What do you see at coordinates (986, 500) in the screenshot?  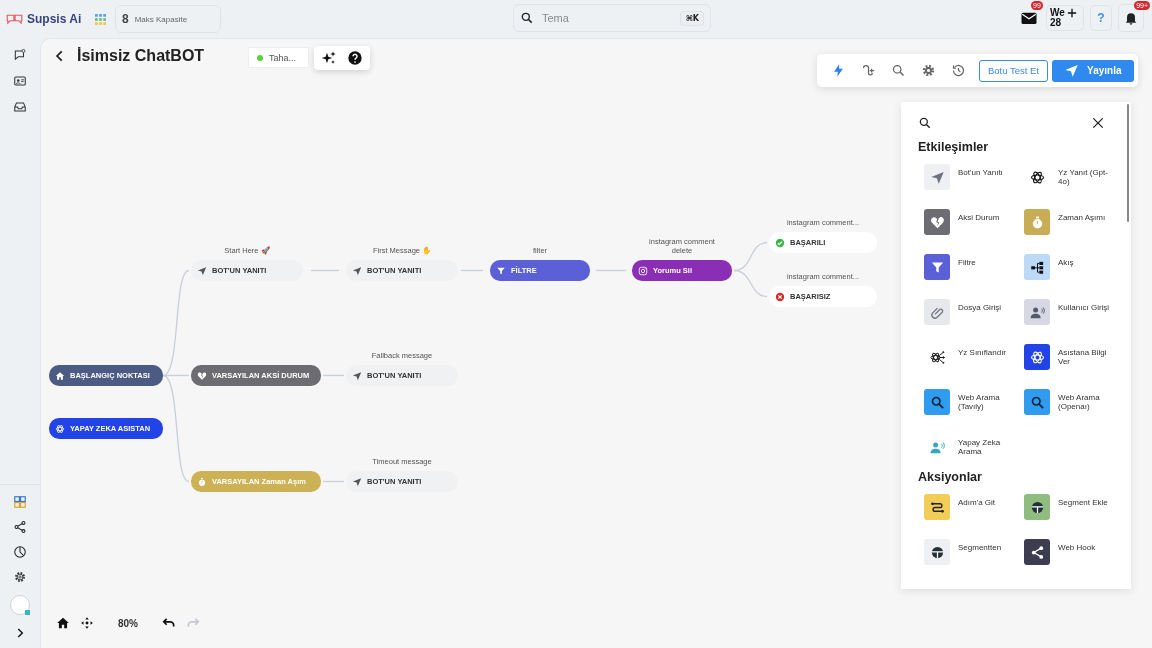 I see `palette-item-label: Adım'a Git` at bounding box center [986, 500].